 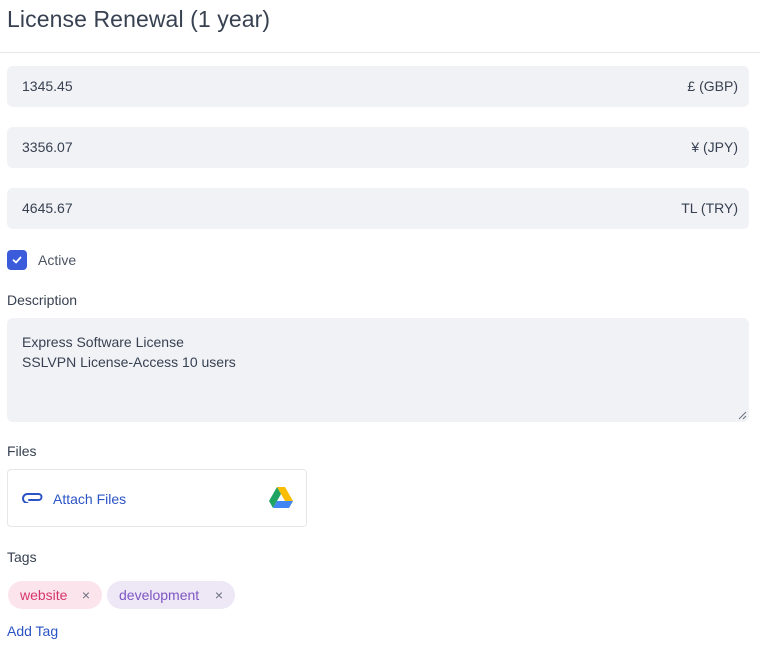 What do you see at coordinates (712, 86) in the screenshot?
I see `currency-label: £ (GBP)` at bounding box center [712, 86].